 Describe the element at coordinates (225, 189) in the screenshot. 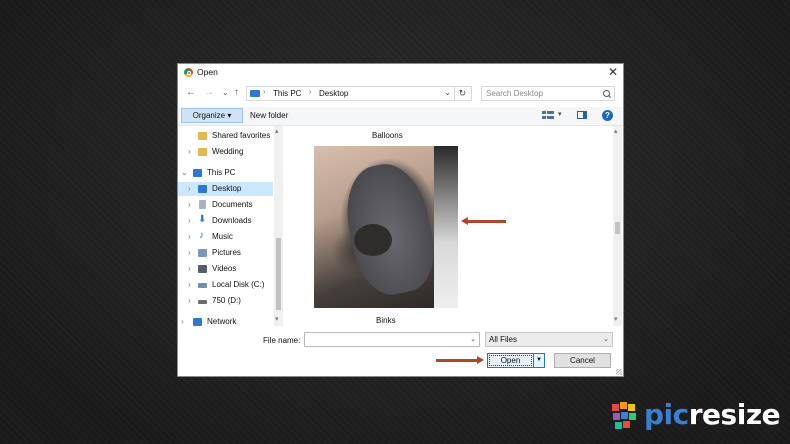

I see `nav-item-desktop: › Desktop` at that location.